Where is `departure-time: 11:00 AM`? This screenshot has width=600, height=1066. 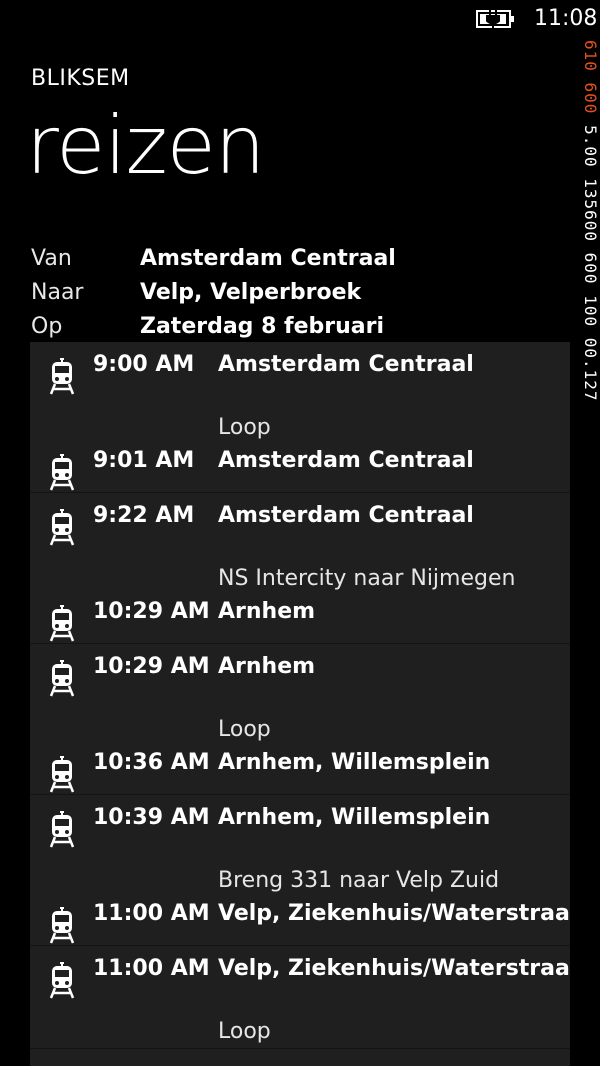 departure-time: 11:00 AM is located at coordinates (151, 968).